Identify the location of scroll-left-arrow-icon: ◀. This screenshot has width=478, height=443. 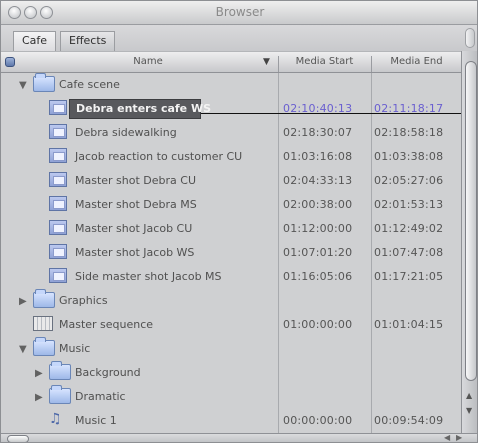
(447, 437).